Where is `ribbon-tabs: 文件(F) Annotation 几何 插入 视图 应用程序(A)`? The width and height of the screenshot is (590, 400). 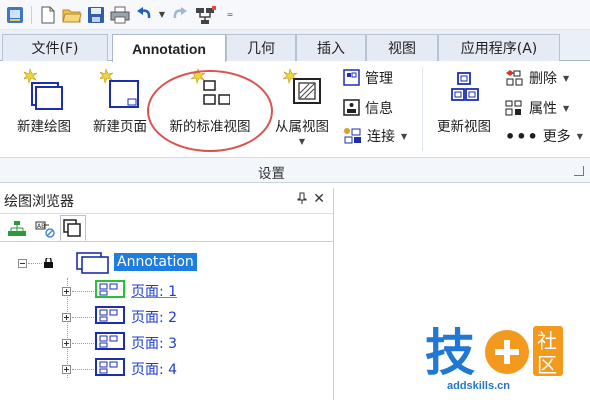 ribbon-tabs: 文件(F) Annotation 几何 插入 视图 应用程序(A) is located at coordinates (295, 46).